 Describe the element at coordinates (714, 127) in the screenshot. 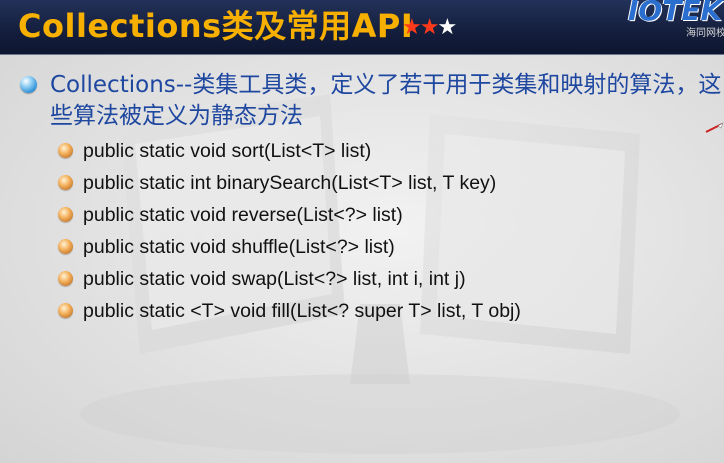

I see `pen-pointer-icon` at that location.